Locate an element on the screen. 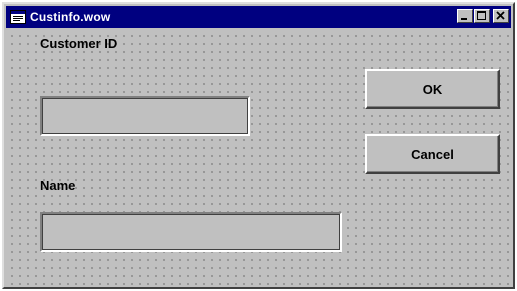 This screenshot has width=517, height=291. close-button is located at coordinates (501, 16).